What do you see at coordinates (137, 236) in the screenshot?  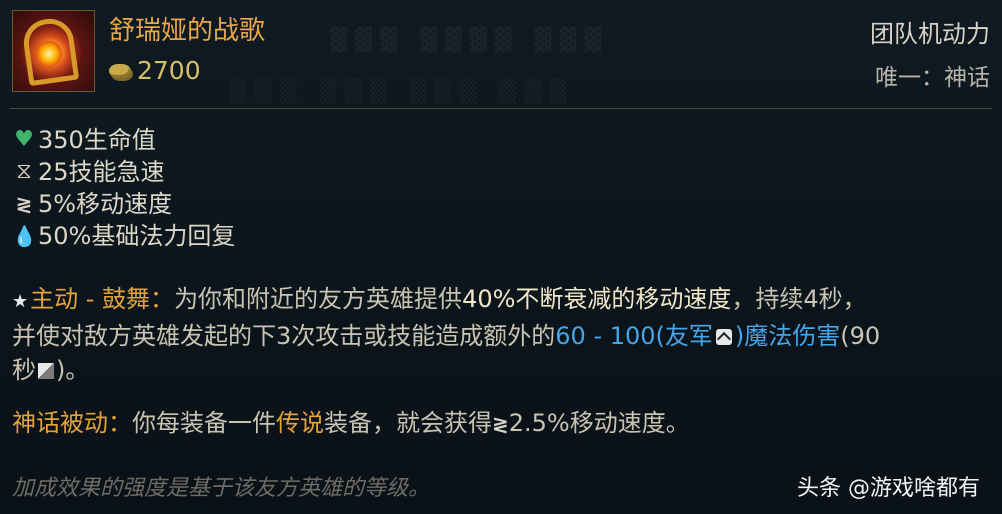 I see `stat-text: 50%基础法力回复` at bounding box center [137, 236].